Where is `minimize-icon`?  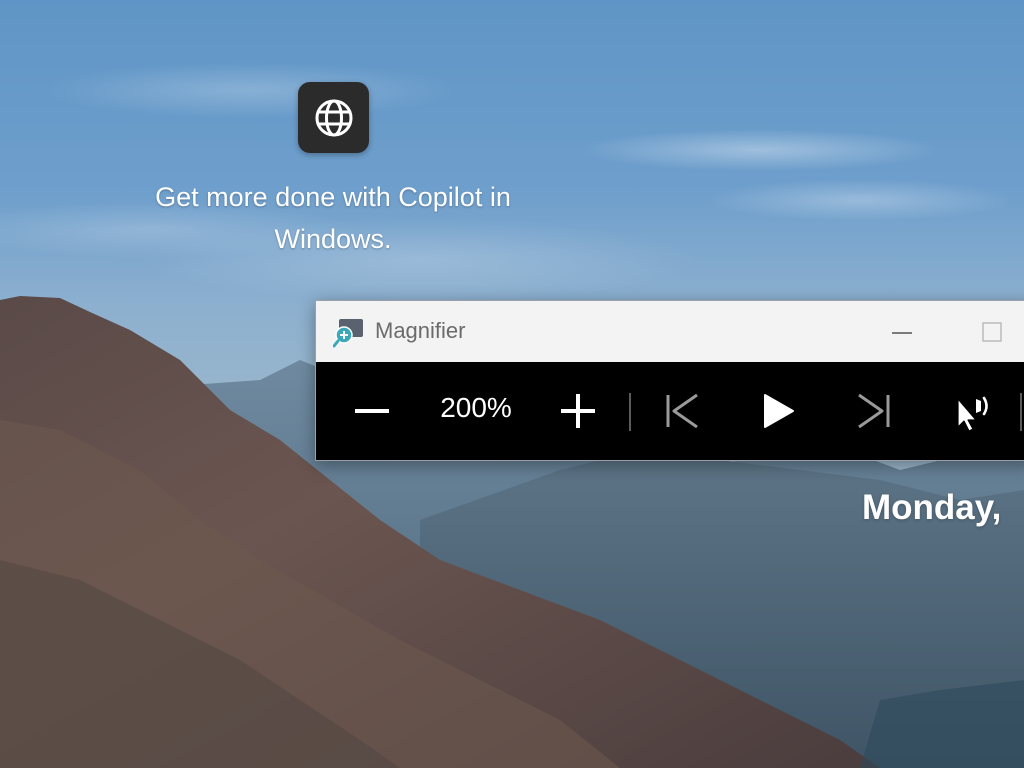 minimize-icon is located at coordinates (902, 333).